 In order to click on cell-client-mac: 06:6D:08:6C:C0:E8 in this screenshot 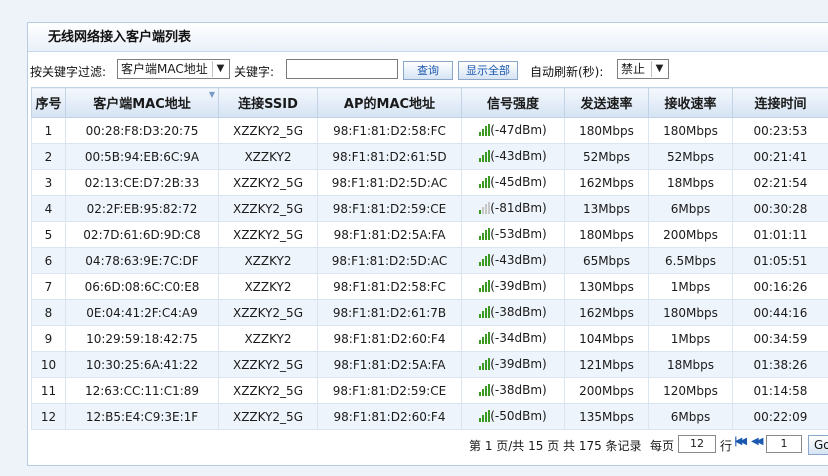, I will do `click(142, 286)`.